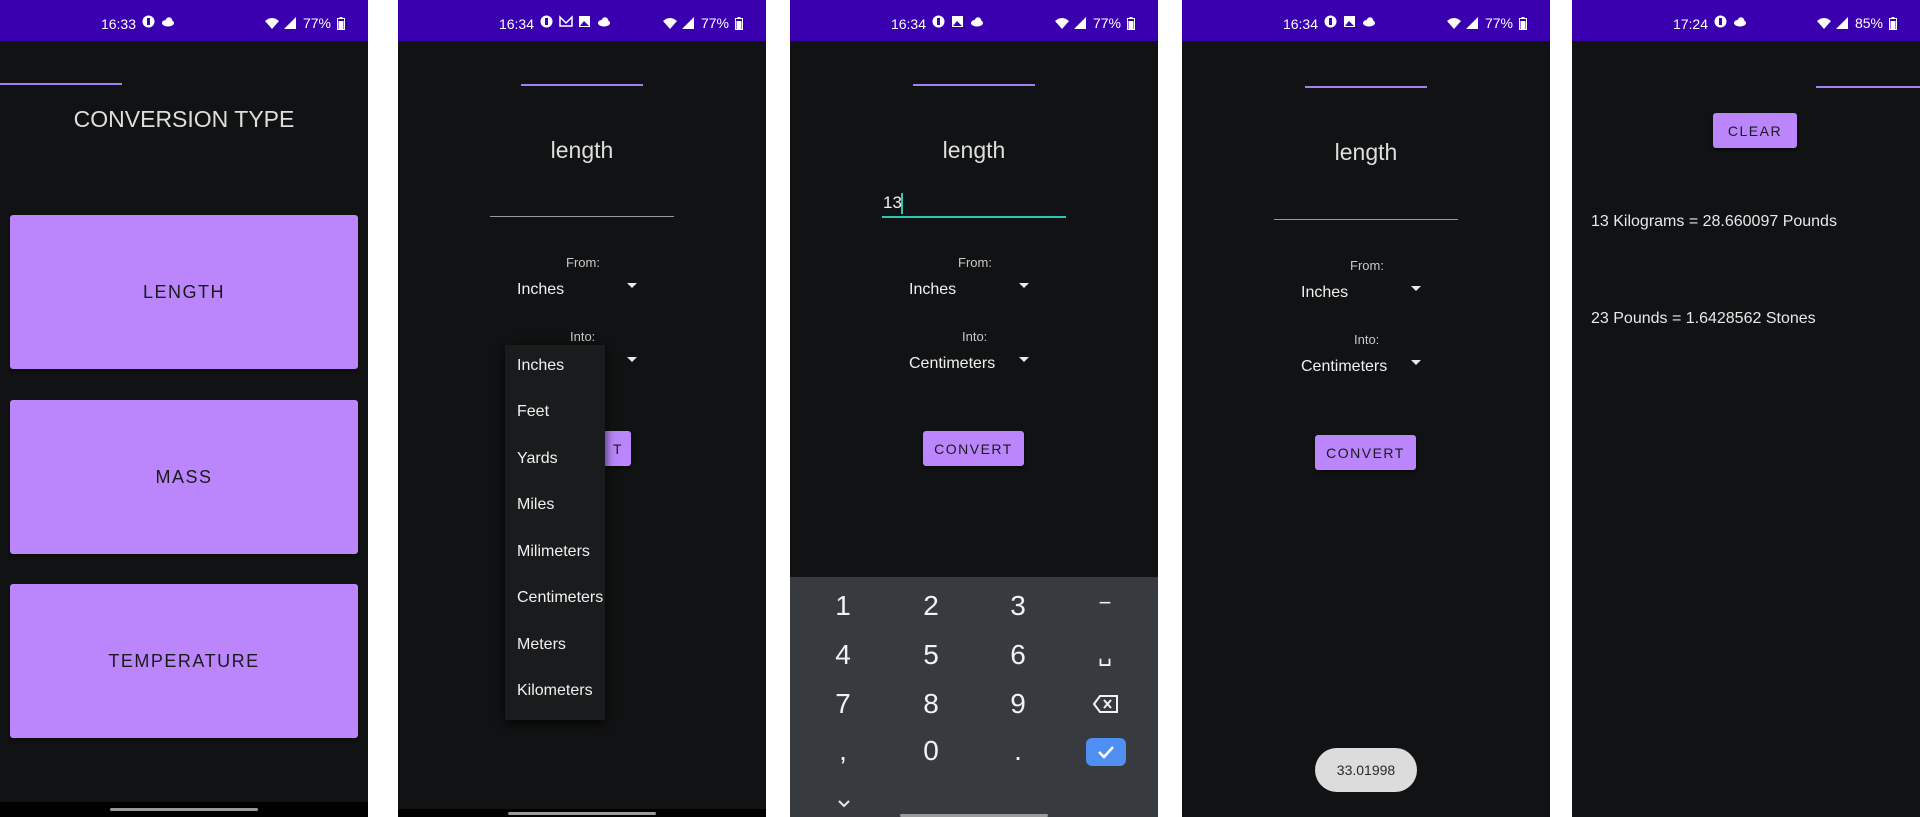  What do you see at coordinates (1018, 751) in the screenshot?
I see `key-period: .` at bounding box center [1018, 751].